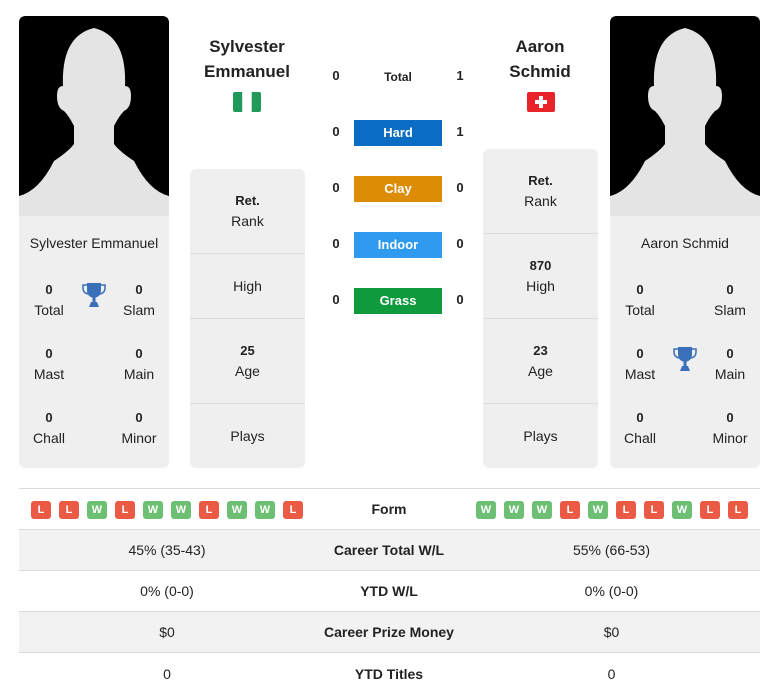 The height and width of the screenshot is (699, 779). Describe the element at coordinates (49, 300) in the screenshot. I see `left-titles-total: 0 Total` at that location.